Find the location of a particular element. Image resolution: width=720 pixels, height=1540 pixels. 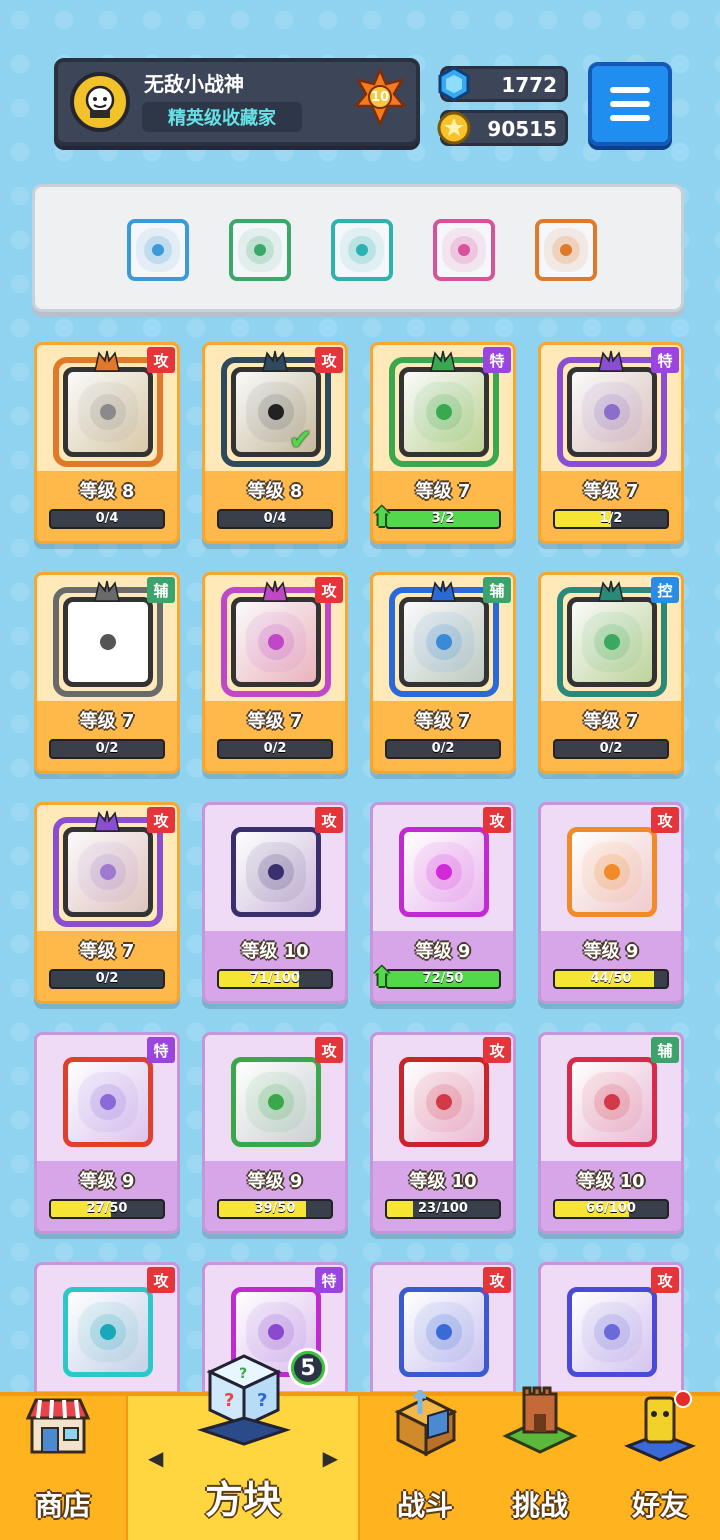

card-level: 等级 9 is located at coordinates (611, 951).